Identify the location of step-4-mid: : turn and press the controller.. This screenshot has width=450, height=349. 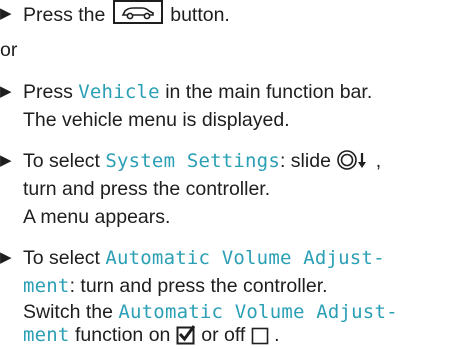
(198, 286).